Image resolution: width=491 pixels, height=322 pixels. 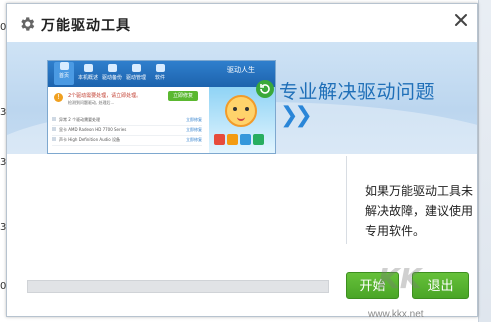 I want to click on preview-fix-button: 立即修复, so click(x=183, y=96).